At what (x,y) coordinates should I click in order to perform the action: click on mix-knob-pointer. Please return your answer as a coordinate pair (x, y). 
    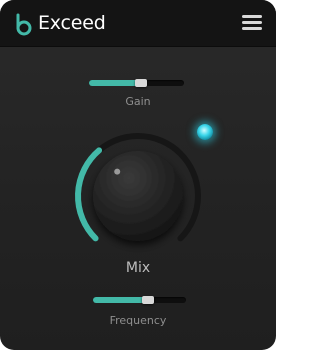
    Looking at the image, I should click on (117, 171).